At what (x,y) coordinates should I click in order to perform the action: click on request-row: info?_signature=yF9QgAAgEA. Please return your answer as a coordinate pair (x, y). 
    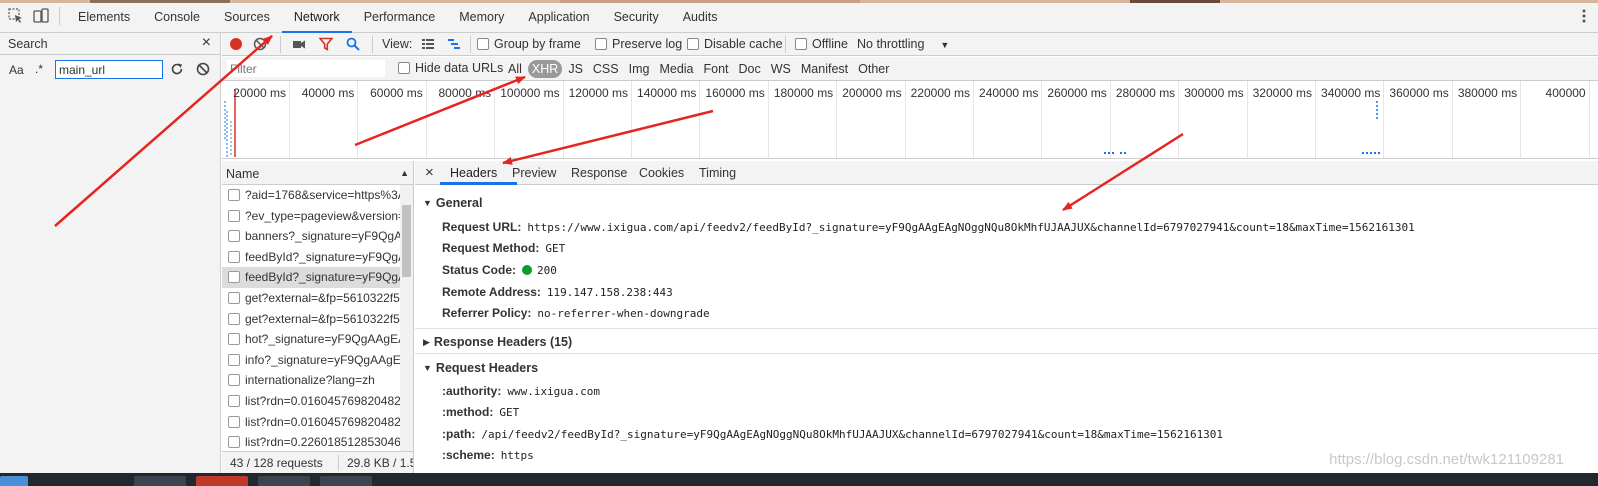
    Looking at the image, I should click on (317, 360).